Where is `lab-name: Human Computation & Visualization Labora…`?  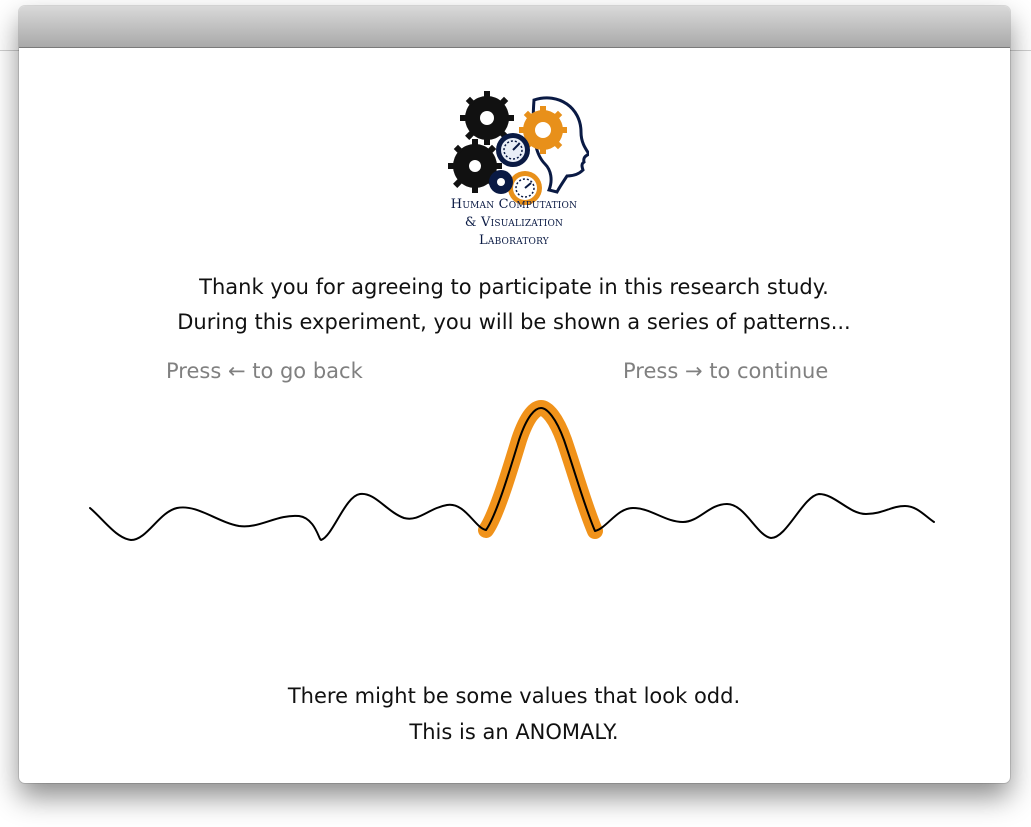
lab-name: Human Computation & Visualization Labora… is located at coordinates (514, 223).